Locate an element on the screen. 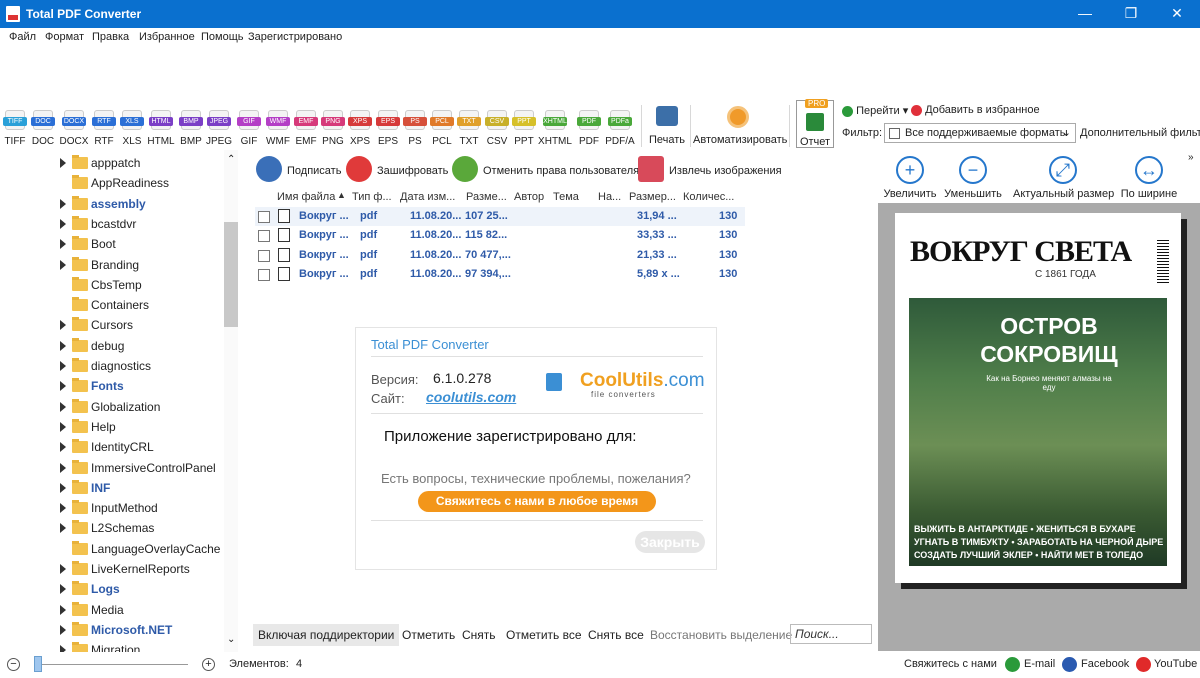 Image resolution: width=1200 pixels, height=678 pixels. close-about-button: Закрыть is located at coordinates (670, 542).